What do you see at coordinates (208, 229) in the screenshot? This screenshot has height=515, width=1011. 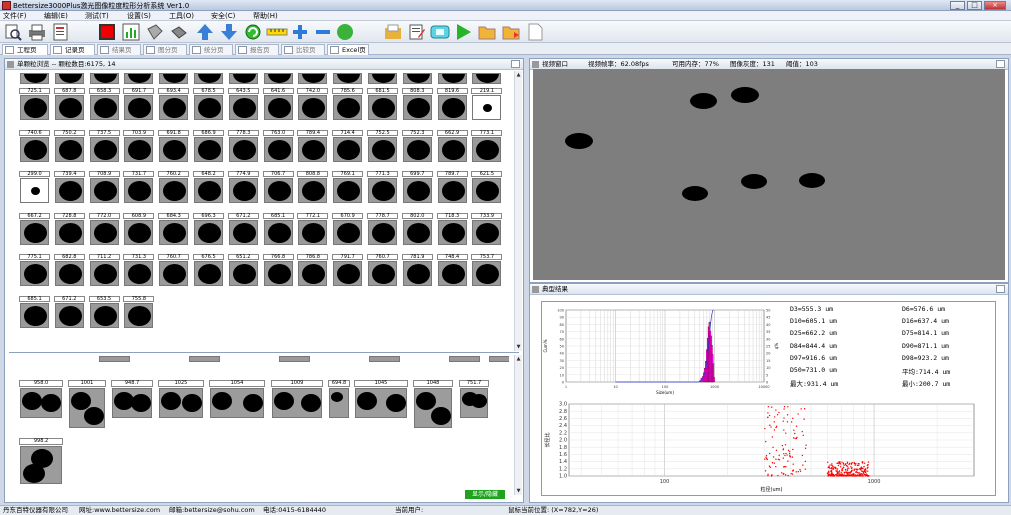 I see `particle-cell: 696.3` at bounding box center [208, 229].